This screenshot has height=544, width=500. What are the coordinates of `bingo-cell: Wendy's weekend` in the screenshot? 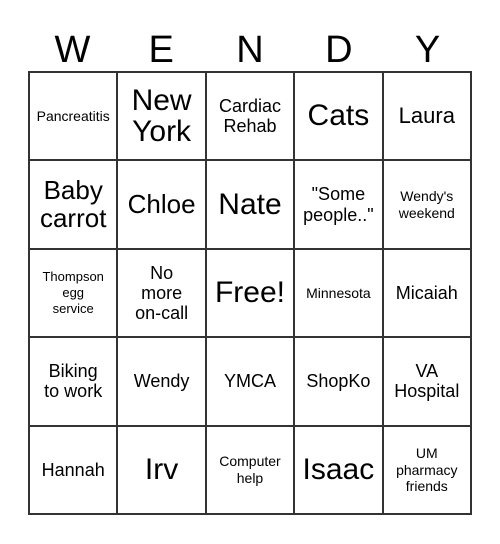 It's located at (427, 205).